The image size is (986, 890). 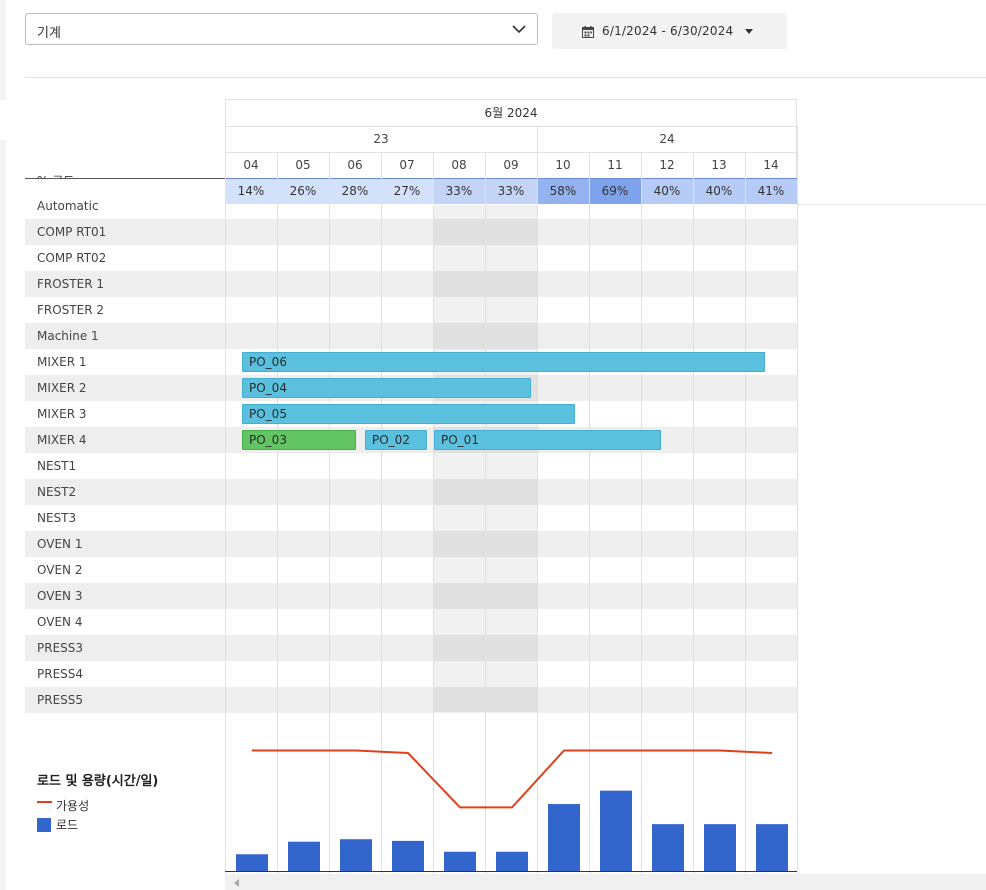 What do you see at coordinates (125, 362) in the screenshot?
I see `resource-row-label: MIXER 1` at bounding box center [125, 362].